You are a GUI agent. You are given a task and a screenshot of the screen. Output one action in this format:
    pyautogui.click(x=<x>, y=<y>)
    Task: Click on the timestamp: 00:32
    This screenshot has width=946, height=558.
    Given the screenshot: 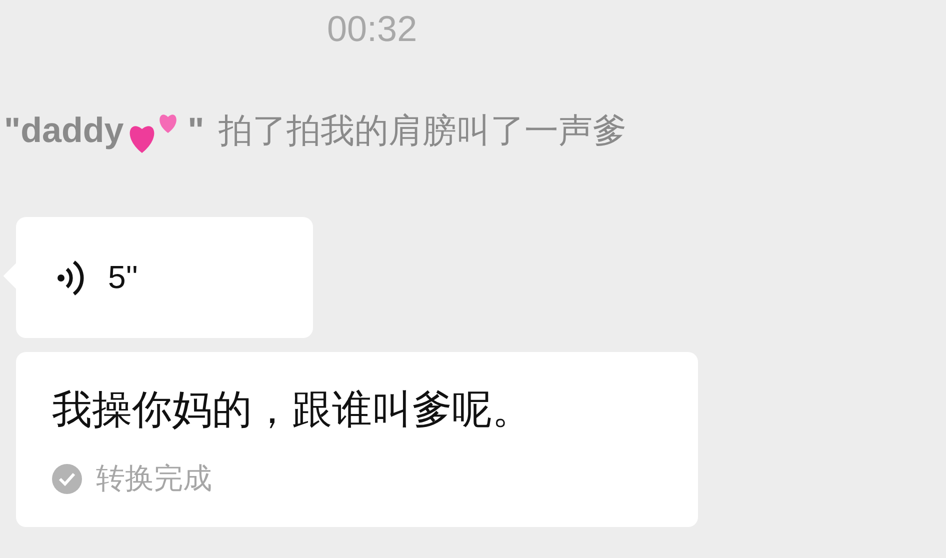 What is the action you would take?
    pyautogui.click(x=372, y=29)
    